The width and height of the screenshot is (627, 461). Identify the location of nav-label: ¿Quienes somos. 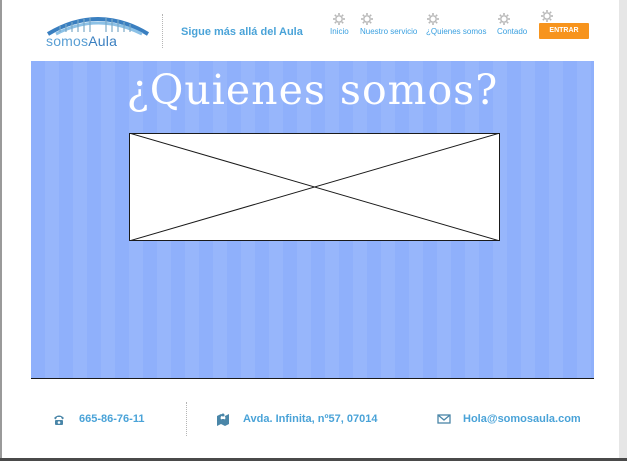
(456, 31).